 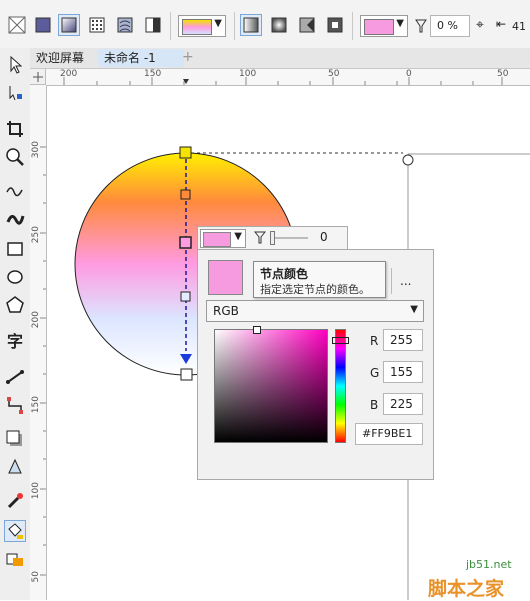 What do you see at coordinates (185, 242) in the screenshot?
I see `selected-node-handle` at bounding box center [185, 242].